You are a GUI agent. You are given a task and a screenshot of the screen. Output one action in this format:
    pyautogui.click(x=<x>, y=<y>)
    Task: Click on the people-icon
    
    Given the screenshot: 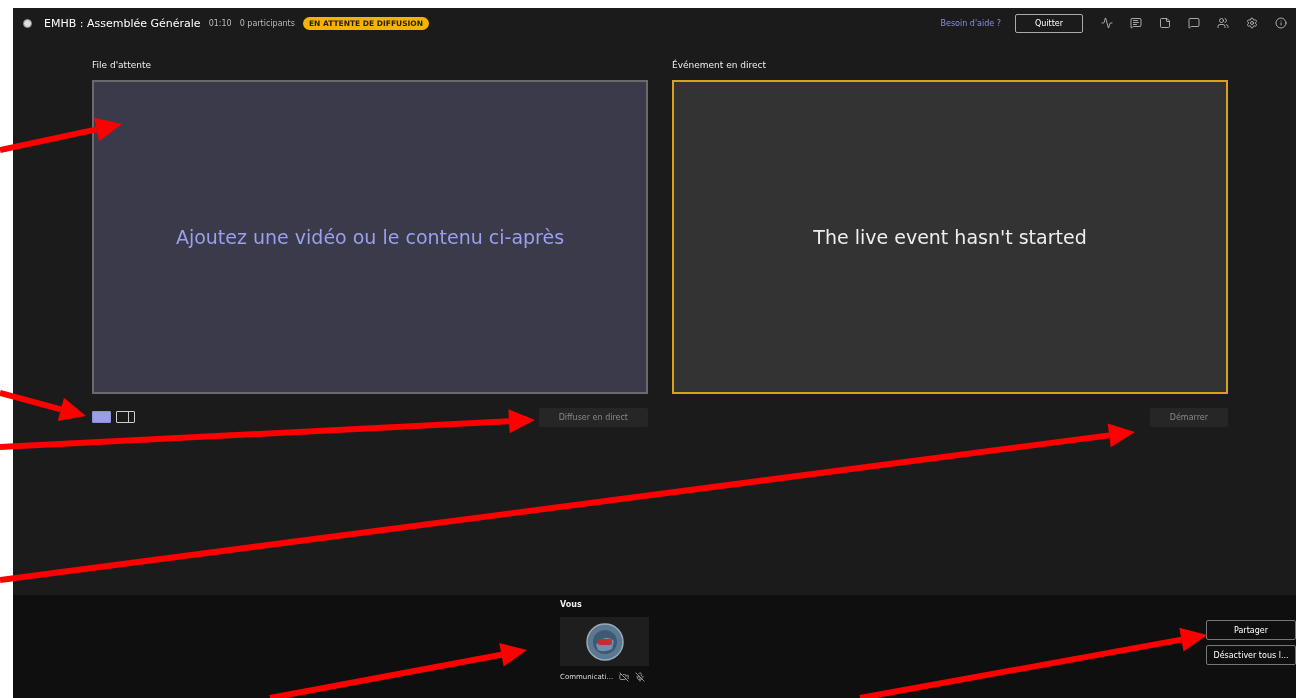 What is the action you would take?
    pyautogui.click(x=1223, y=23)
    